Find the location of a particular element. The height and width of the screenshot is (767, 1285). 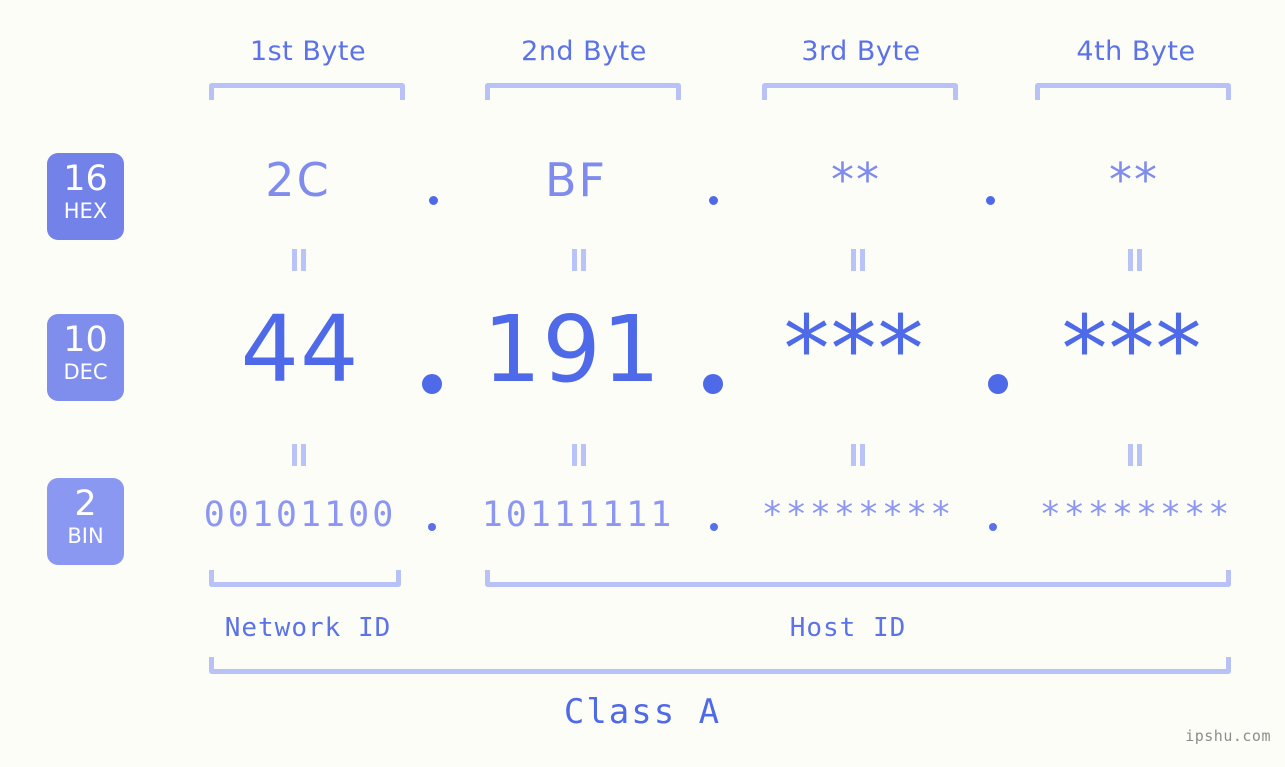

bin-byte-1: 00101100 is located at coordinates (300, 515).